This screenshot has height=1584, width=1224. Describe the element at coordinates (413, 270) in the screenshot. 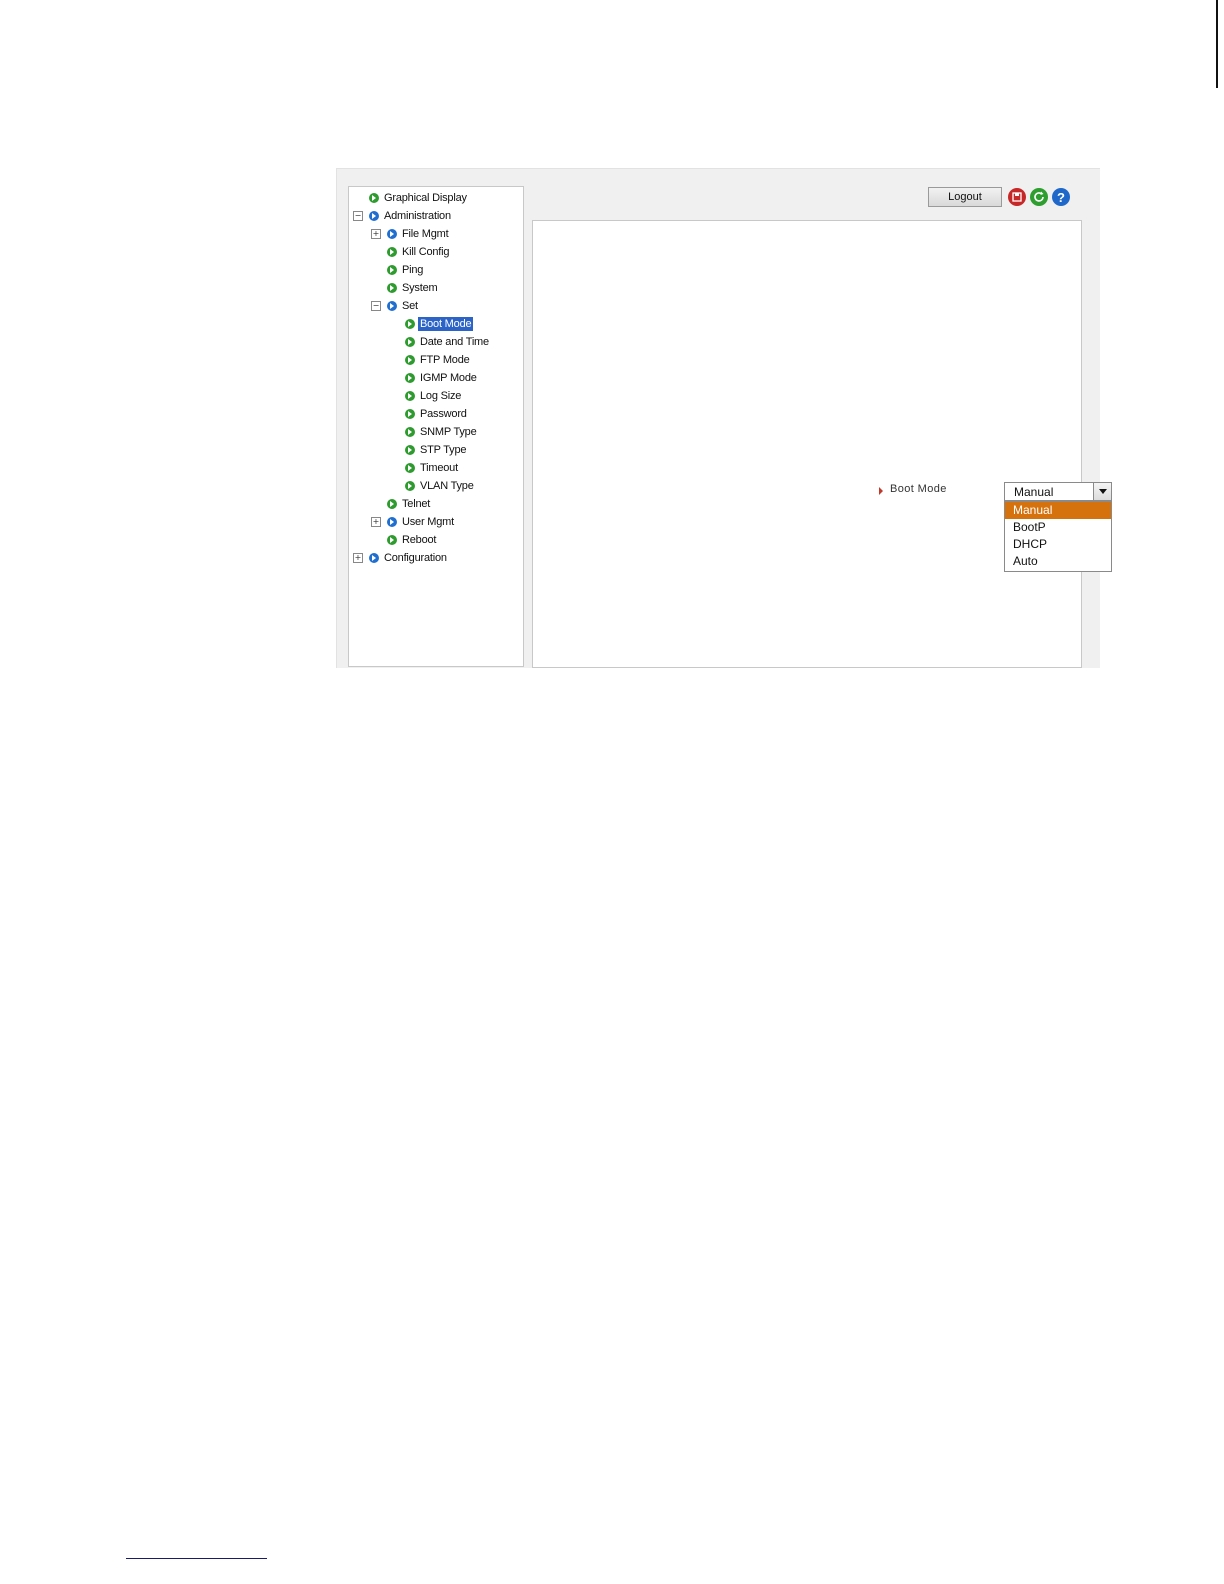

I see `nav-label: Ping` at that location.